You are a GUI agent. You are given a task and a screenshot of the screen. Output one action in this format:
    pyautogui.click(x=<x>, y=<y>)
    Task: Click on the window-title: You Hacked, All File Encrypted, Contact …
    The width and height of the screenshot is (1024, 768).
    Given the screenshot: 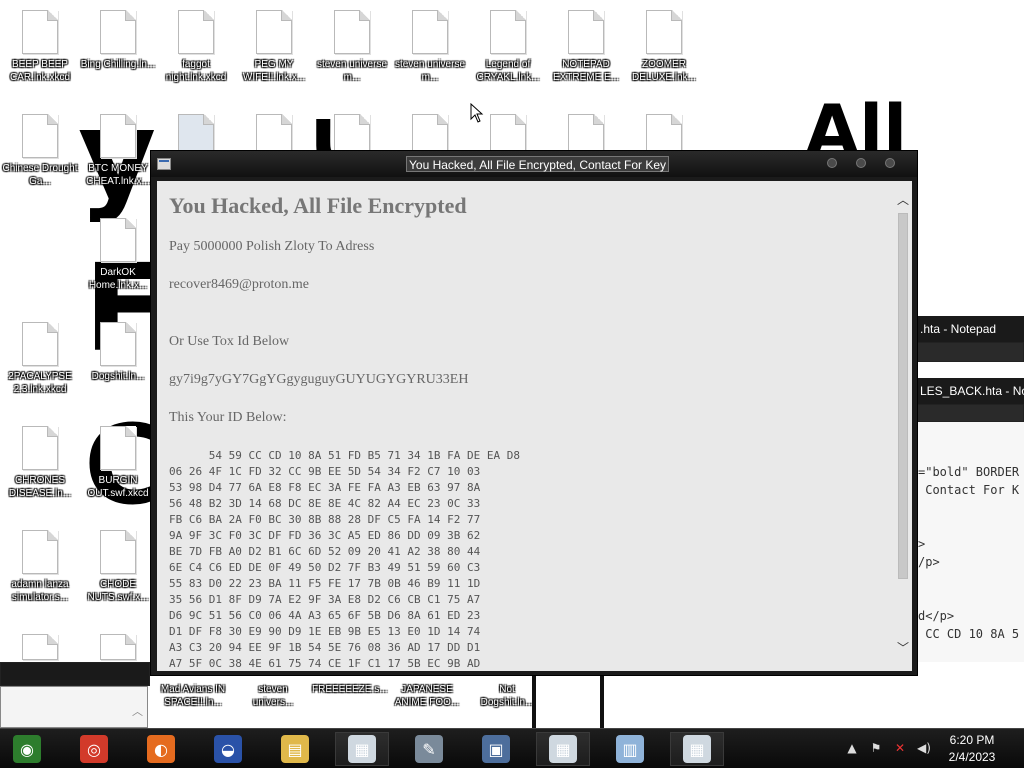 What is the action you would take?
    pyautogui.click(x=538, y=164)
    